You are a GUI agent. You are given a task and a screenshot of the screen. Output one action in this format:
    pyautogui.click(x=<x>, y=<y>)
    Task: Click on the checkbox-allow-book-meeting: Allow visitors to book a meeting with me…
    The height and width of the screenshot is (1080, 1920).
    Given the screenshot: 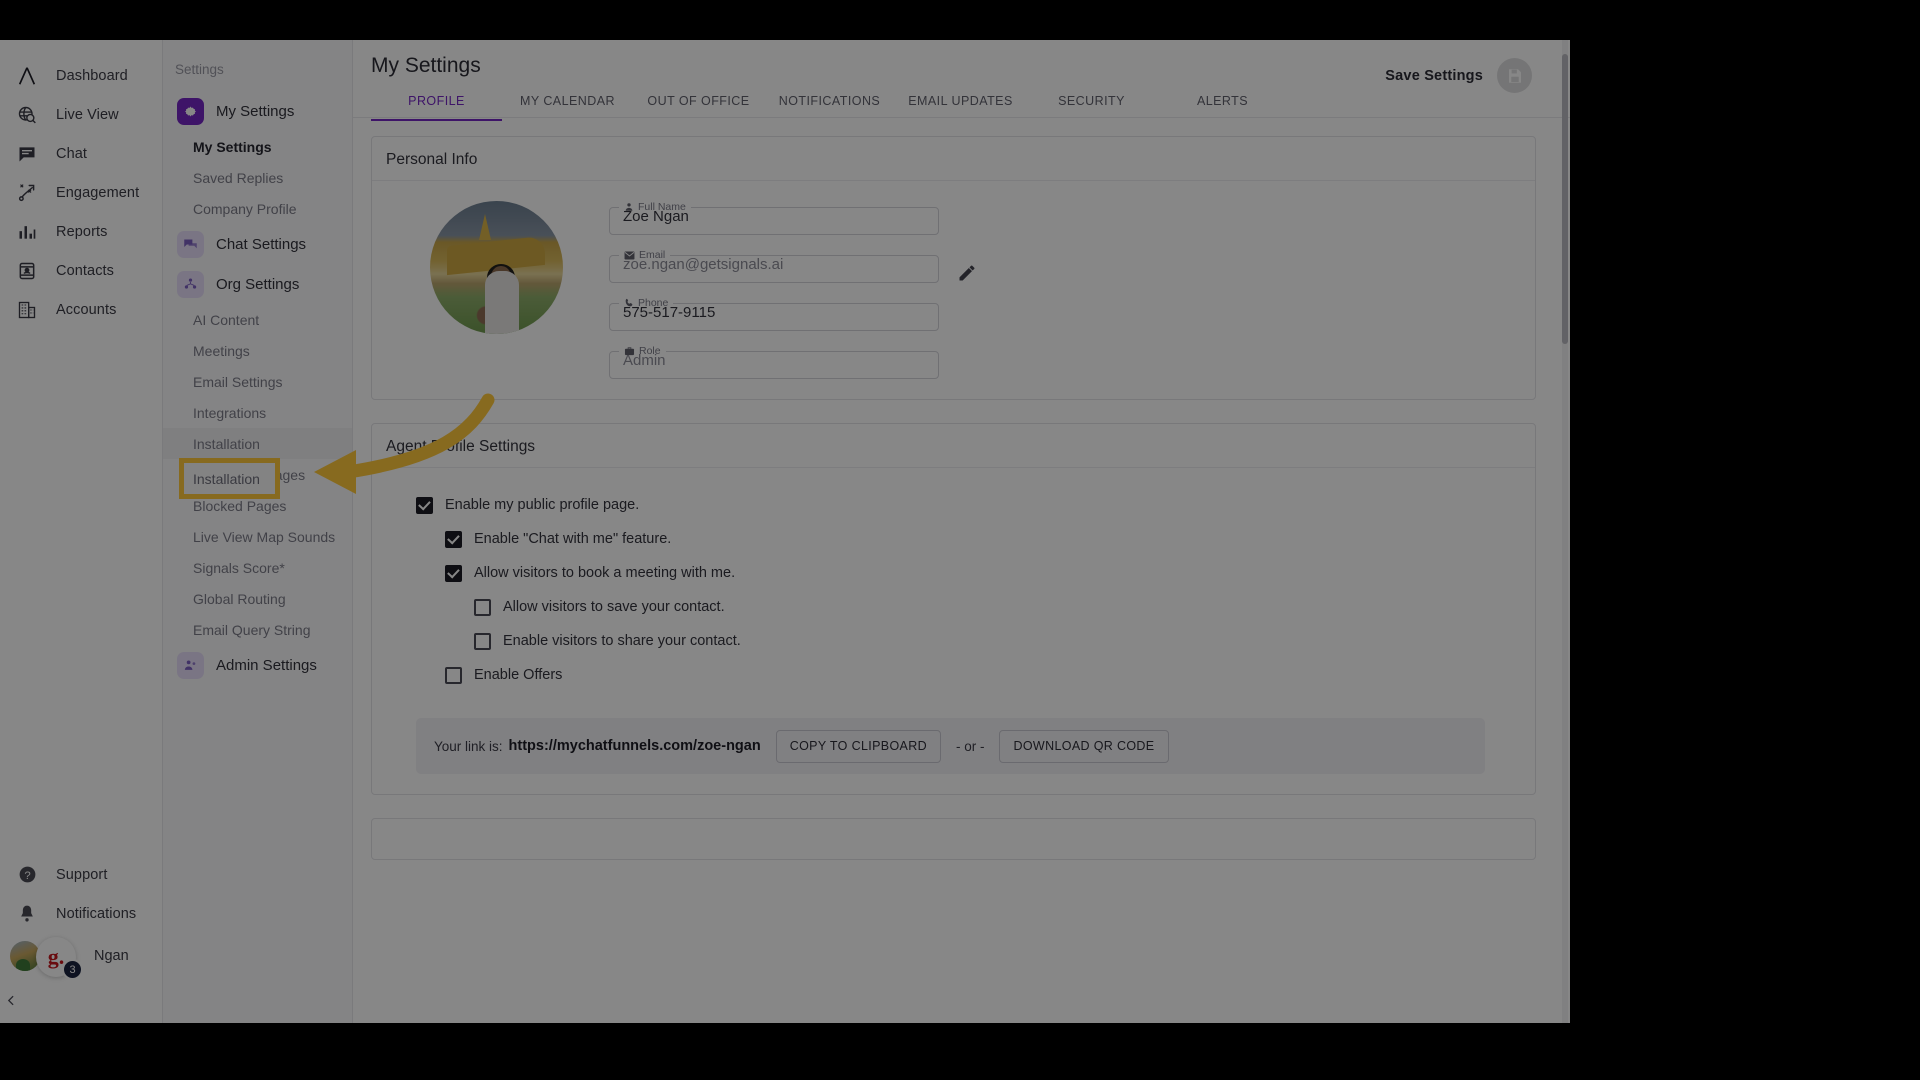 What is the action you would take?
    pyautogui.click(x=980, y=573)
    